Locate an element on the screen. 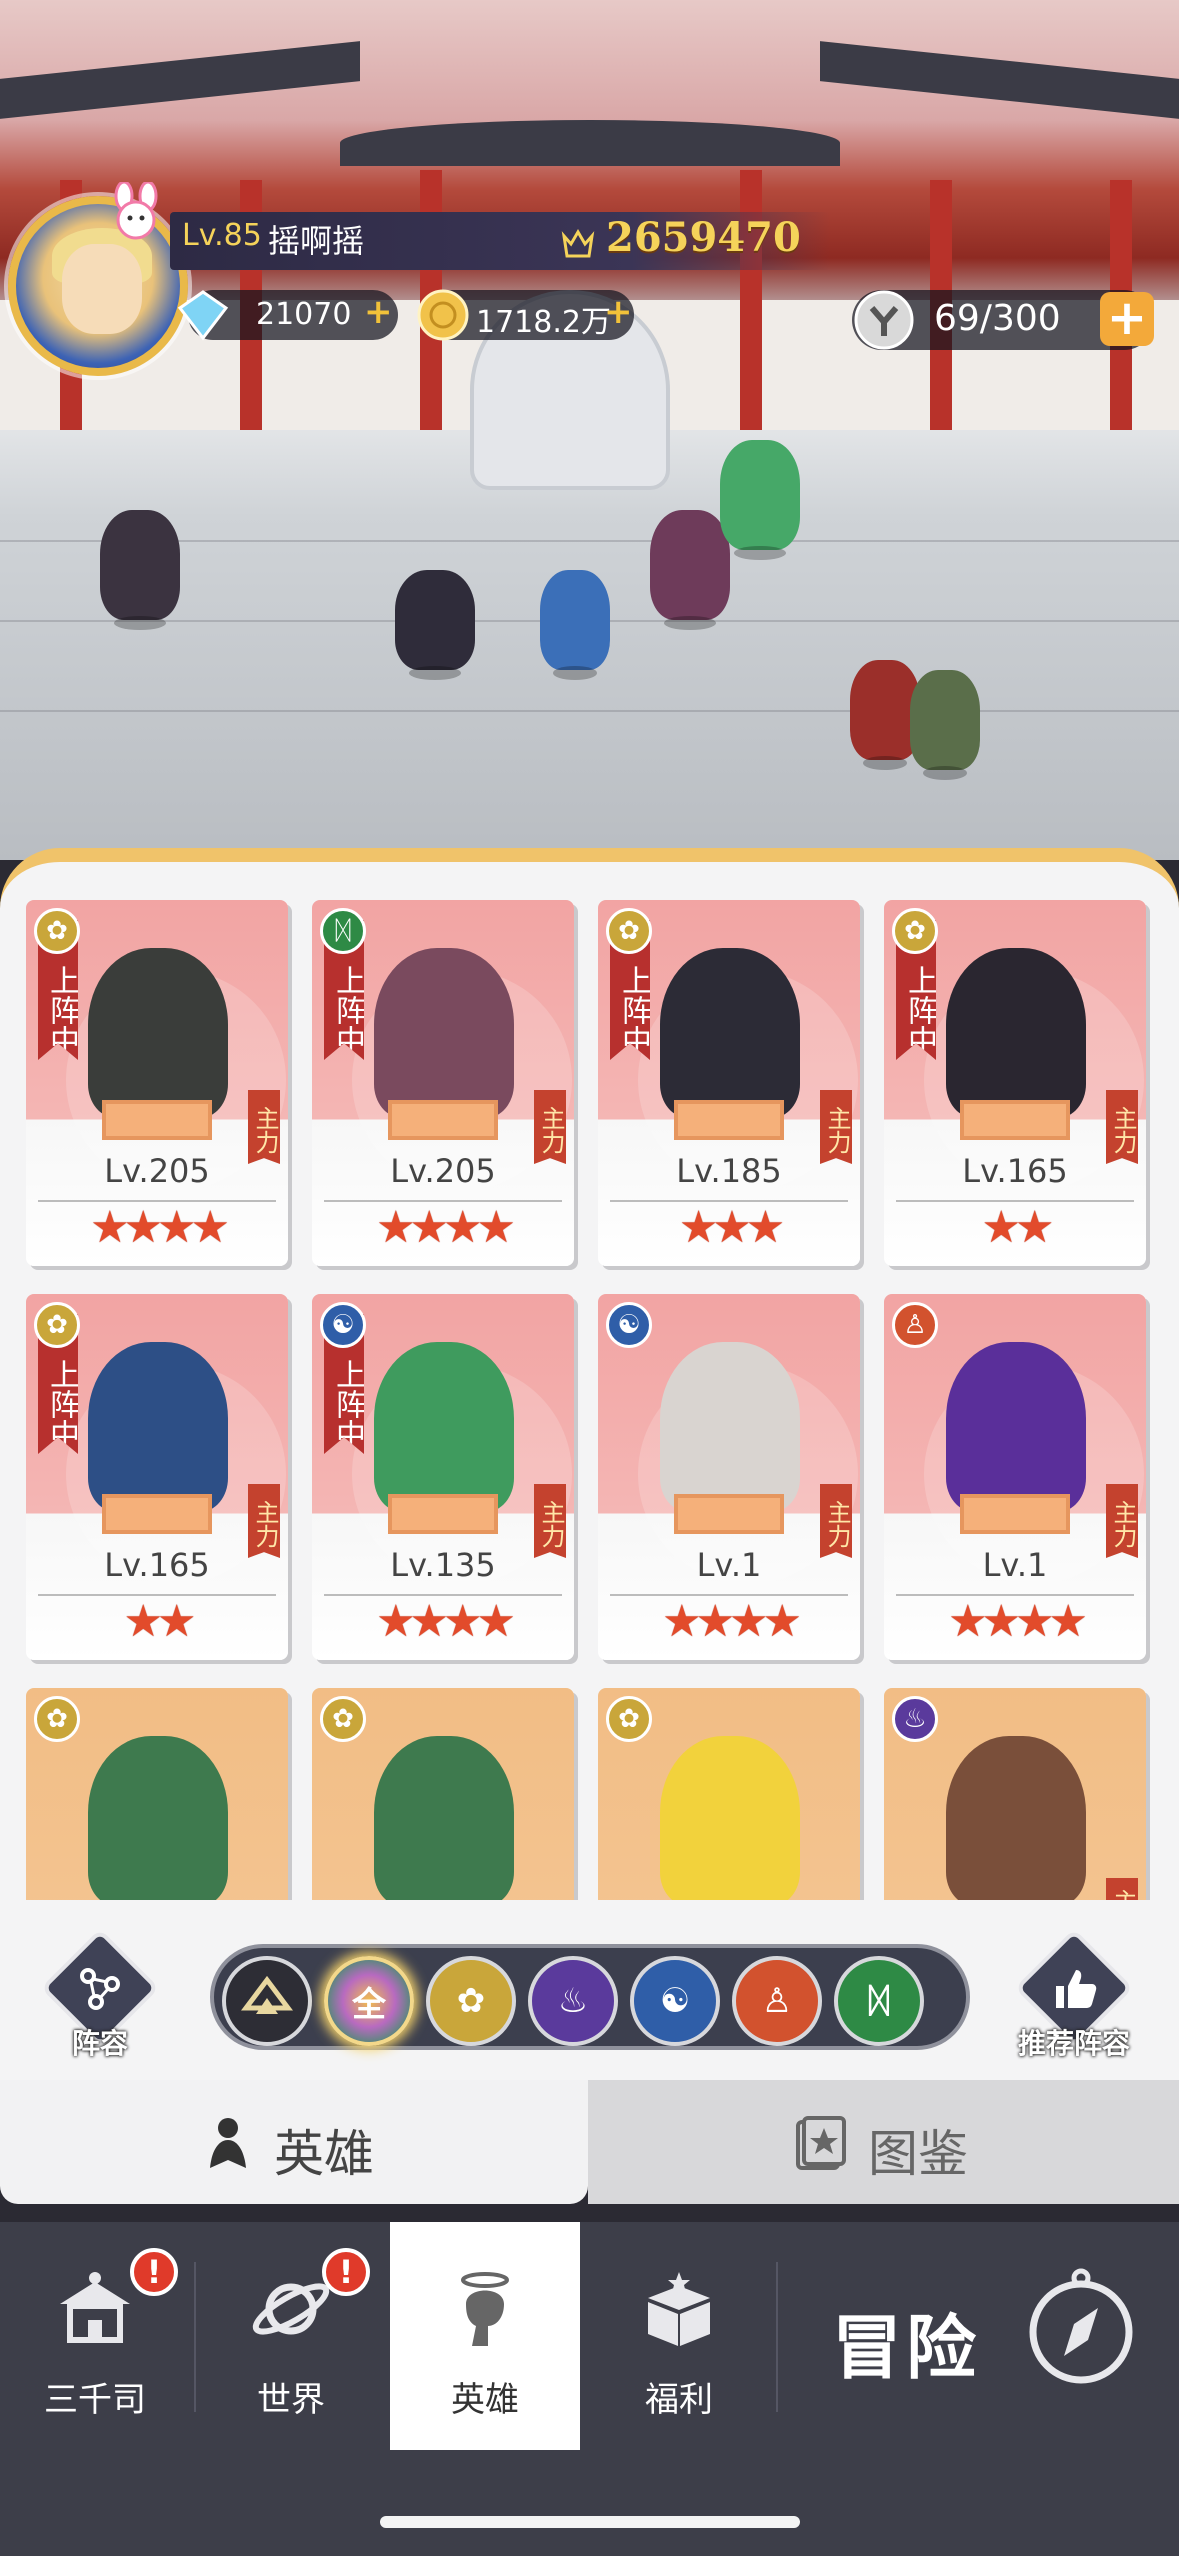 The image size is (1179, 2556). hero-card: 上阵中 ☯ 主力 Lv.135 ★★★★ is located at coordinates (443, 1477).